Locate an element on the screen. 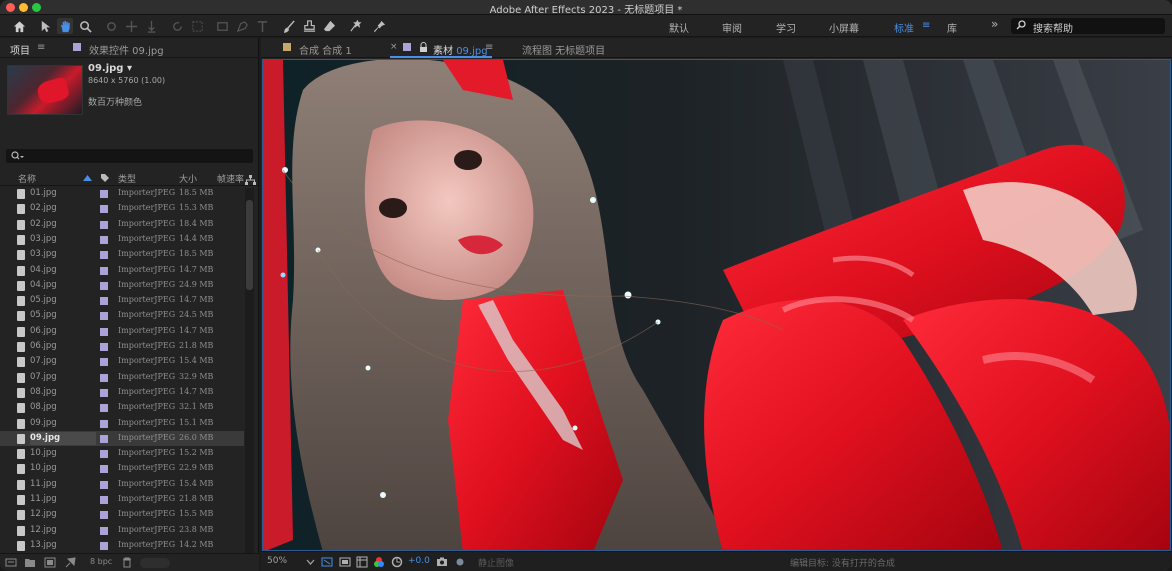 The width and height of the screenshot is (1172, 571). hand-tool-icon is located at coordinates (65, 26).